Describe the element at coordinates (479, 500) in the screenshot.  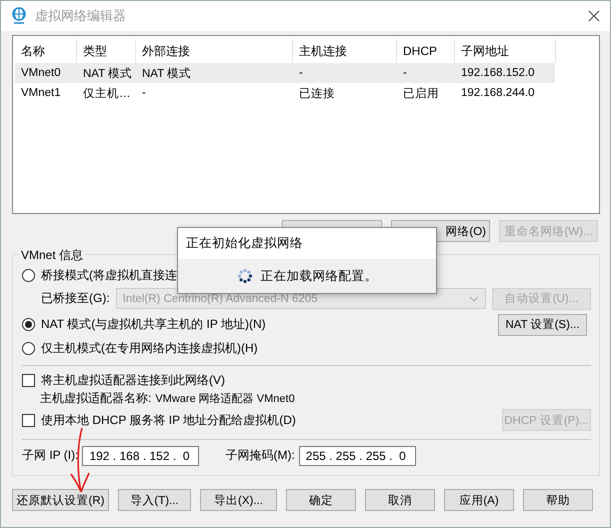
I see `dialog-button: 应用(A)` at that location.